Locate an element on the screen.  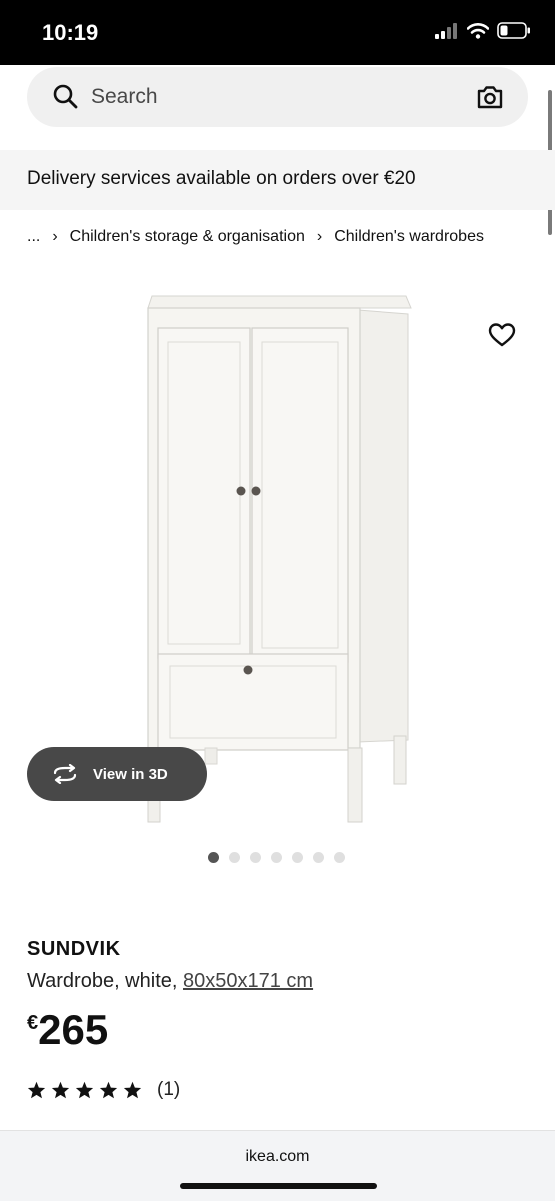
product-dimensions-link: 80x50x171 cm is located at coordinates (248, 981).